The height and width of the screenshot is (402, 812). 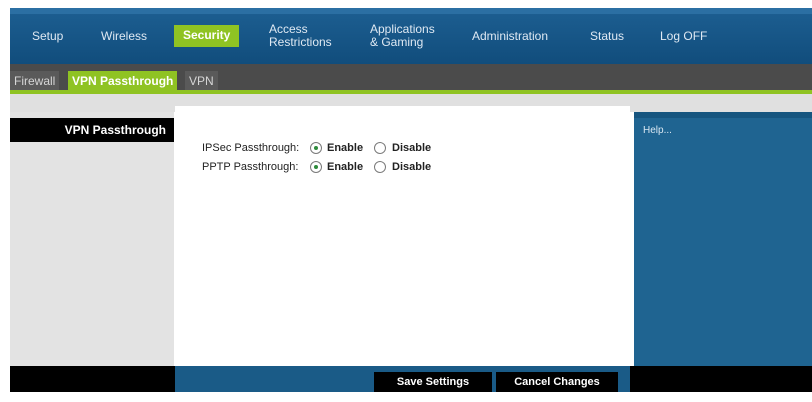 I want to click on help-panel-top, so click(x=723, y=115).